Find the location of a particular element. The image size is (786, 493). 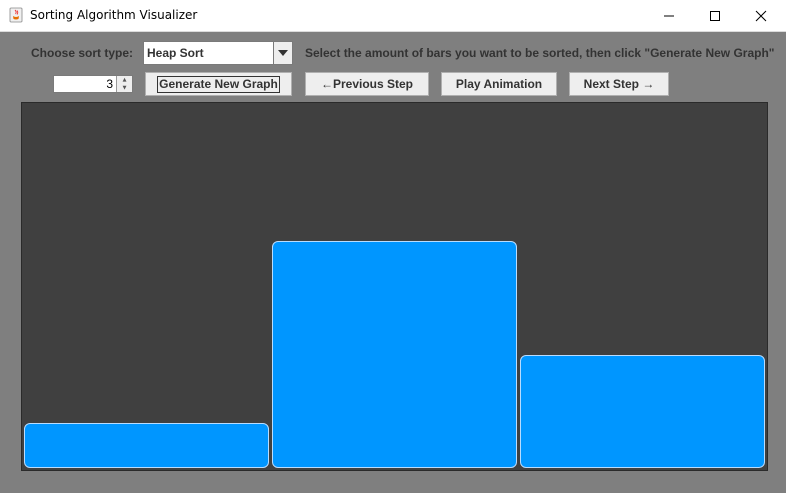

close-button is located at coordinates (761, 15).